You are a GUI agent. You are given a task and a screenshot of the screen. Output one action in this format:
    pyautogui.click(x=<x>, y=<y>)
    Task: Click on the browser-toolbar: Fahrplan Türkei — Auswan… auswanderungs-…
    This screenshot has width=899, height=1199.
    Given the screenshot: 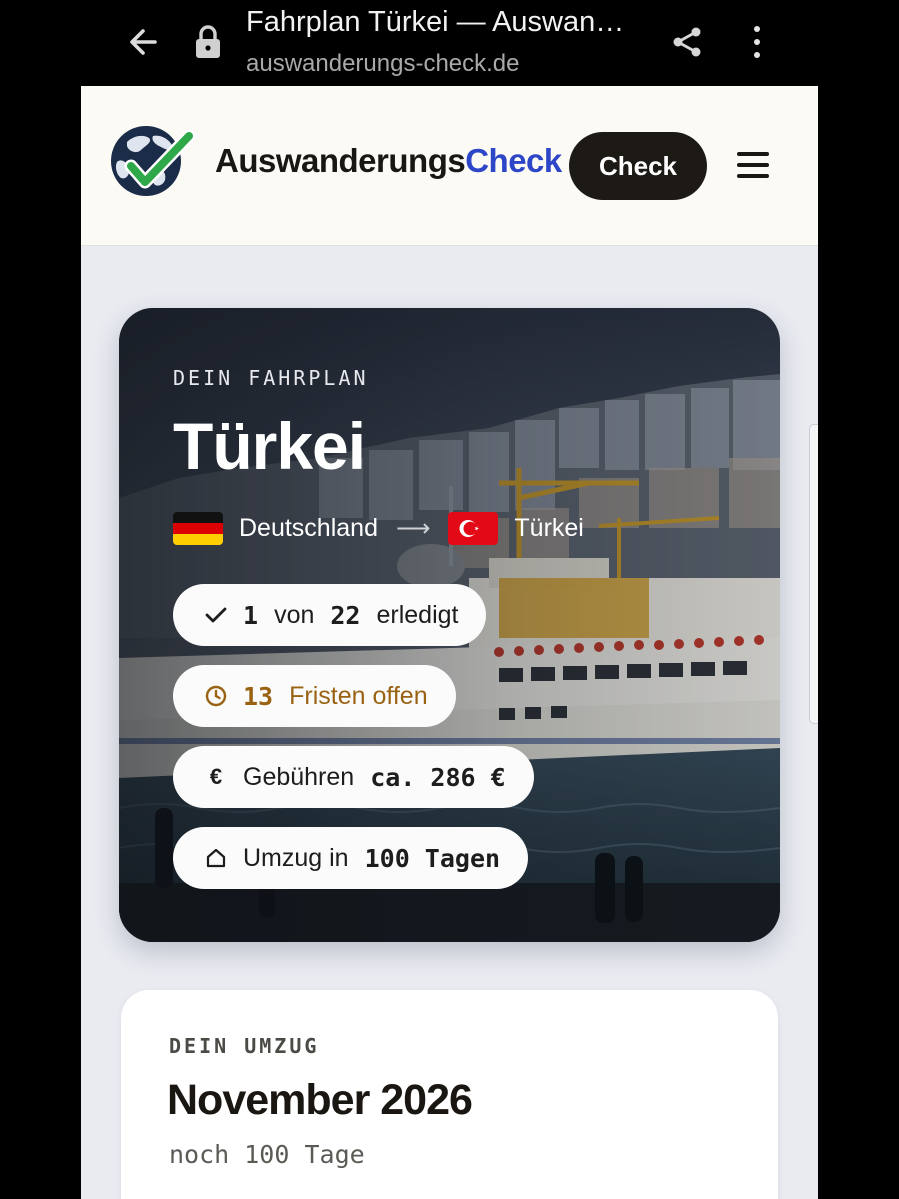 What is the action you would take?
    pyautogui.click(x=449, y=43)
    